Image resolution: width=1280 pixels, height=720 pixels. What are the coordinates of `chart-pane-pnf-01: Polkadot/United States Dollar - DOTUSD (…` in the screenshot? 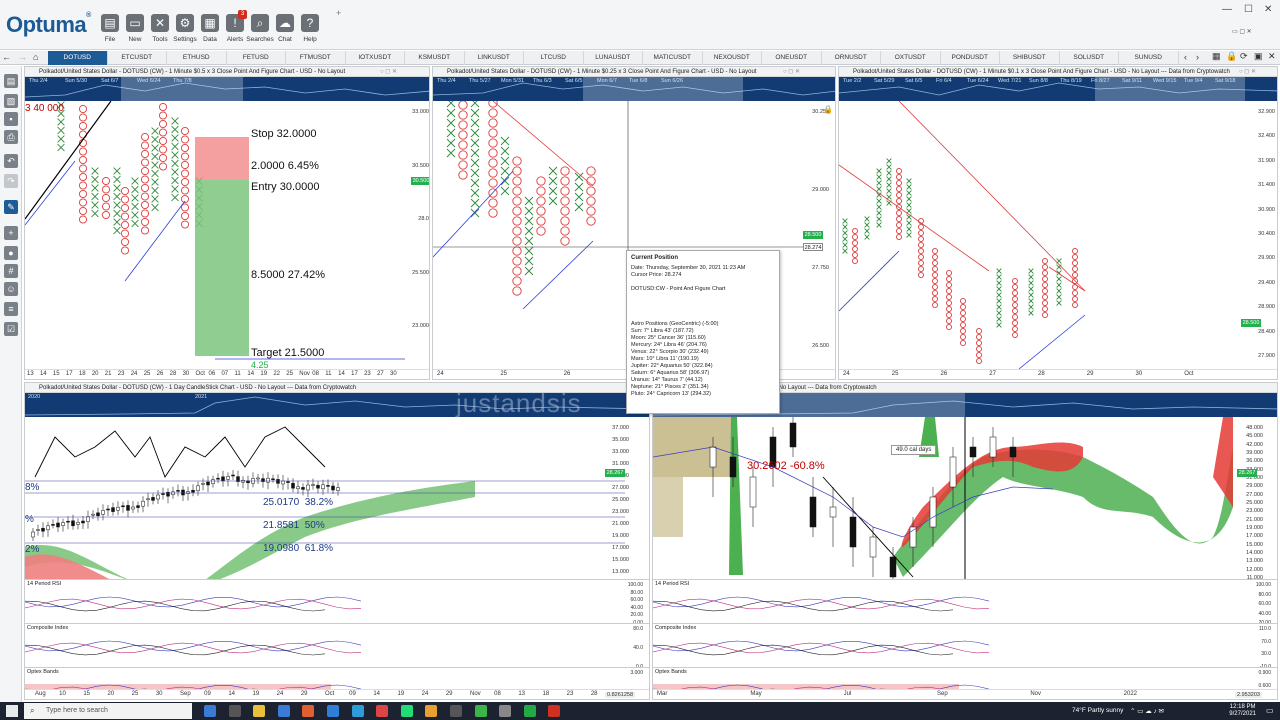 It's located at (1058, 223).